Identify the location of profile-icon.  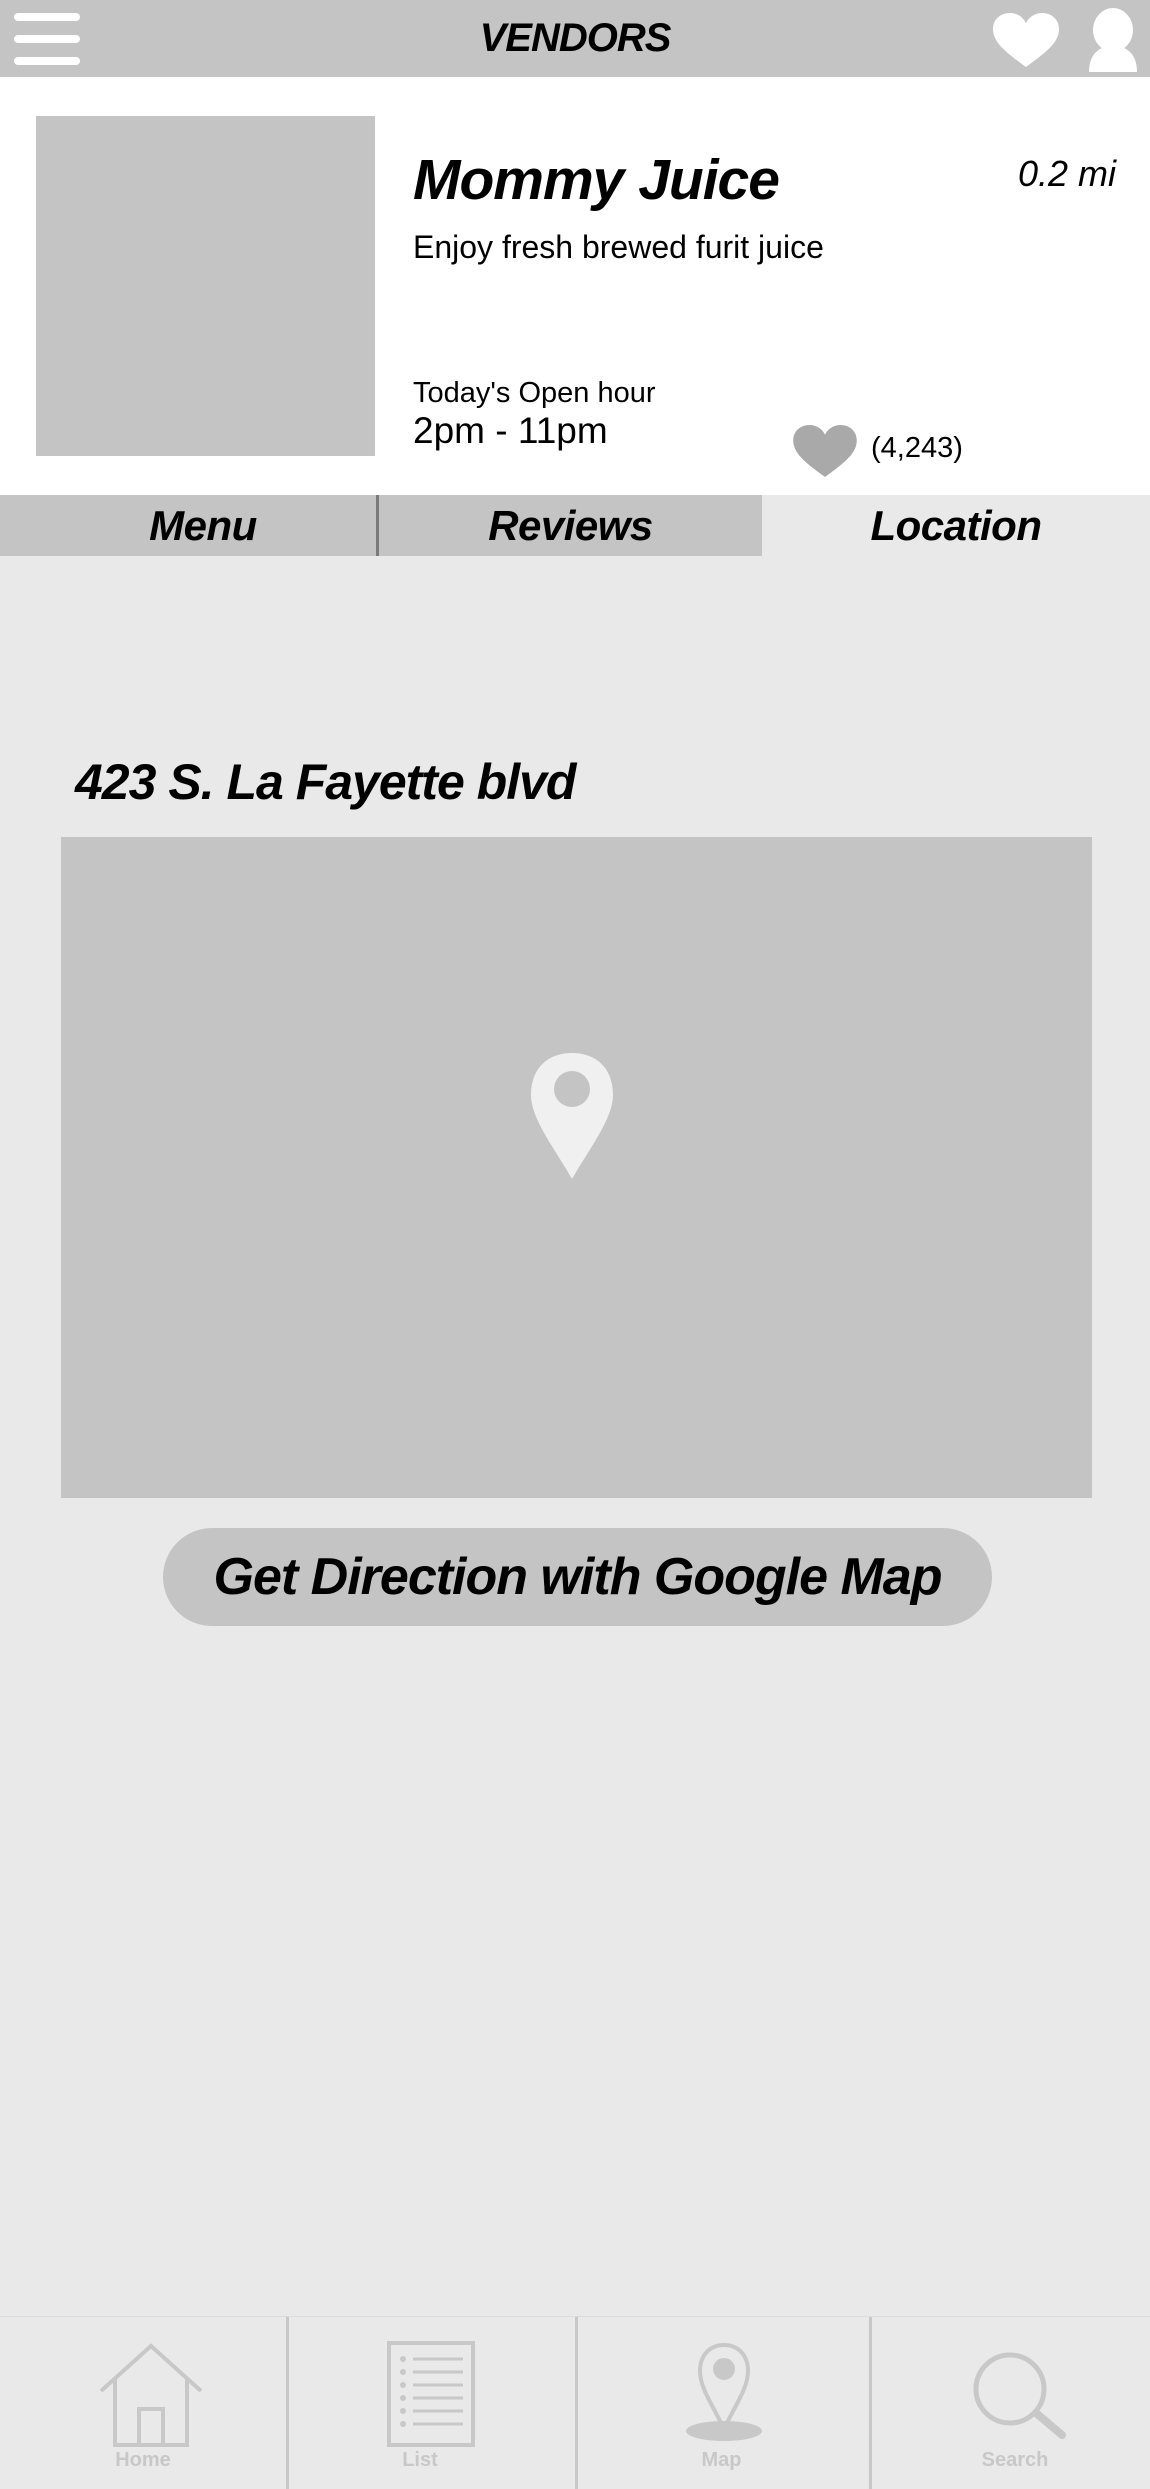
(1113, 40).